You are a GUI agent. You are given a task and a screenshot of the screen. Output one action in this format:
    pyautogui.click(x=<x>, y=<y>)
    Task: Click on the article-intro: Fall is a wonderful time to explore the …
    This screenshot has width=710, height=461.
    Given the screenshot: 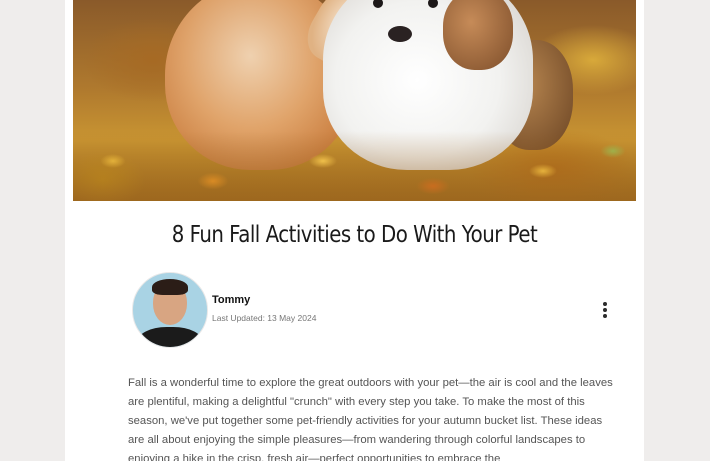 What is the action you would take?
    pyautogui.click(x=370, y=419)
    